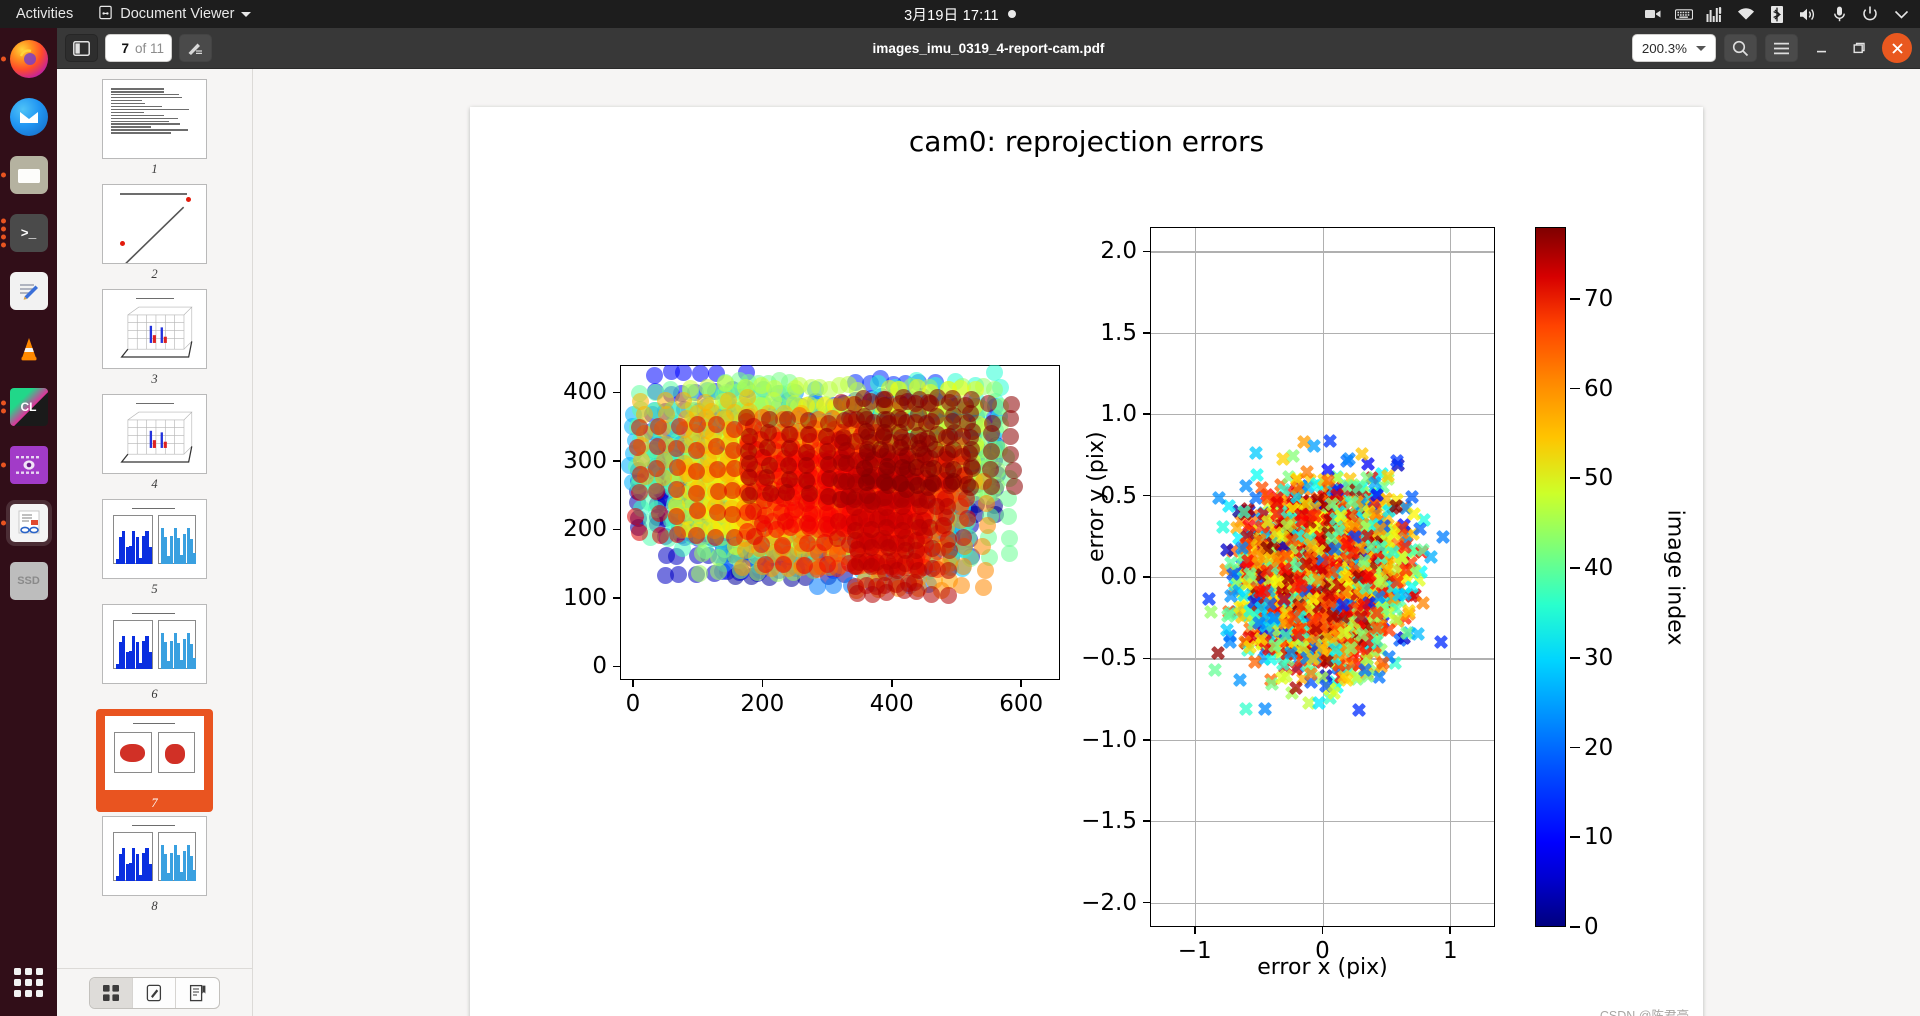 This screenshot has height=1016, width=1920. I want to click on dock-item-terminal: >_, so click(26, 233).